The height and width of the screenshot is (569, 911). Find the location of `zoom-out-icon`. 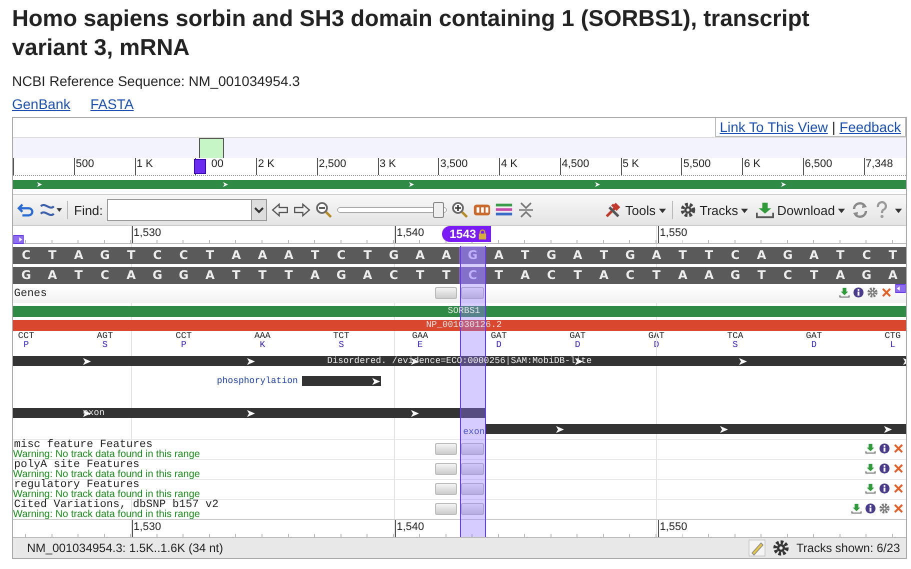

zoom-out-icon is located at coordinates (323, 210).